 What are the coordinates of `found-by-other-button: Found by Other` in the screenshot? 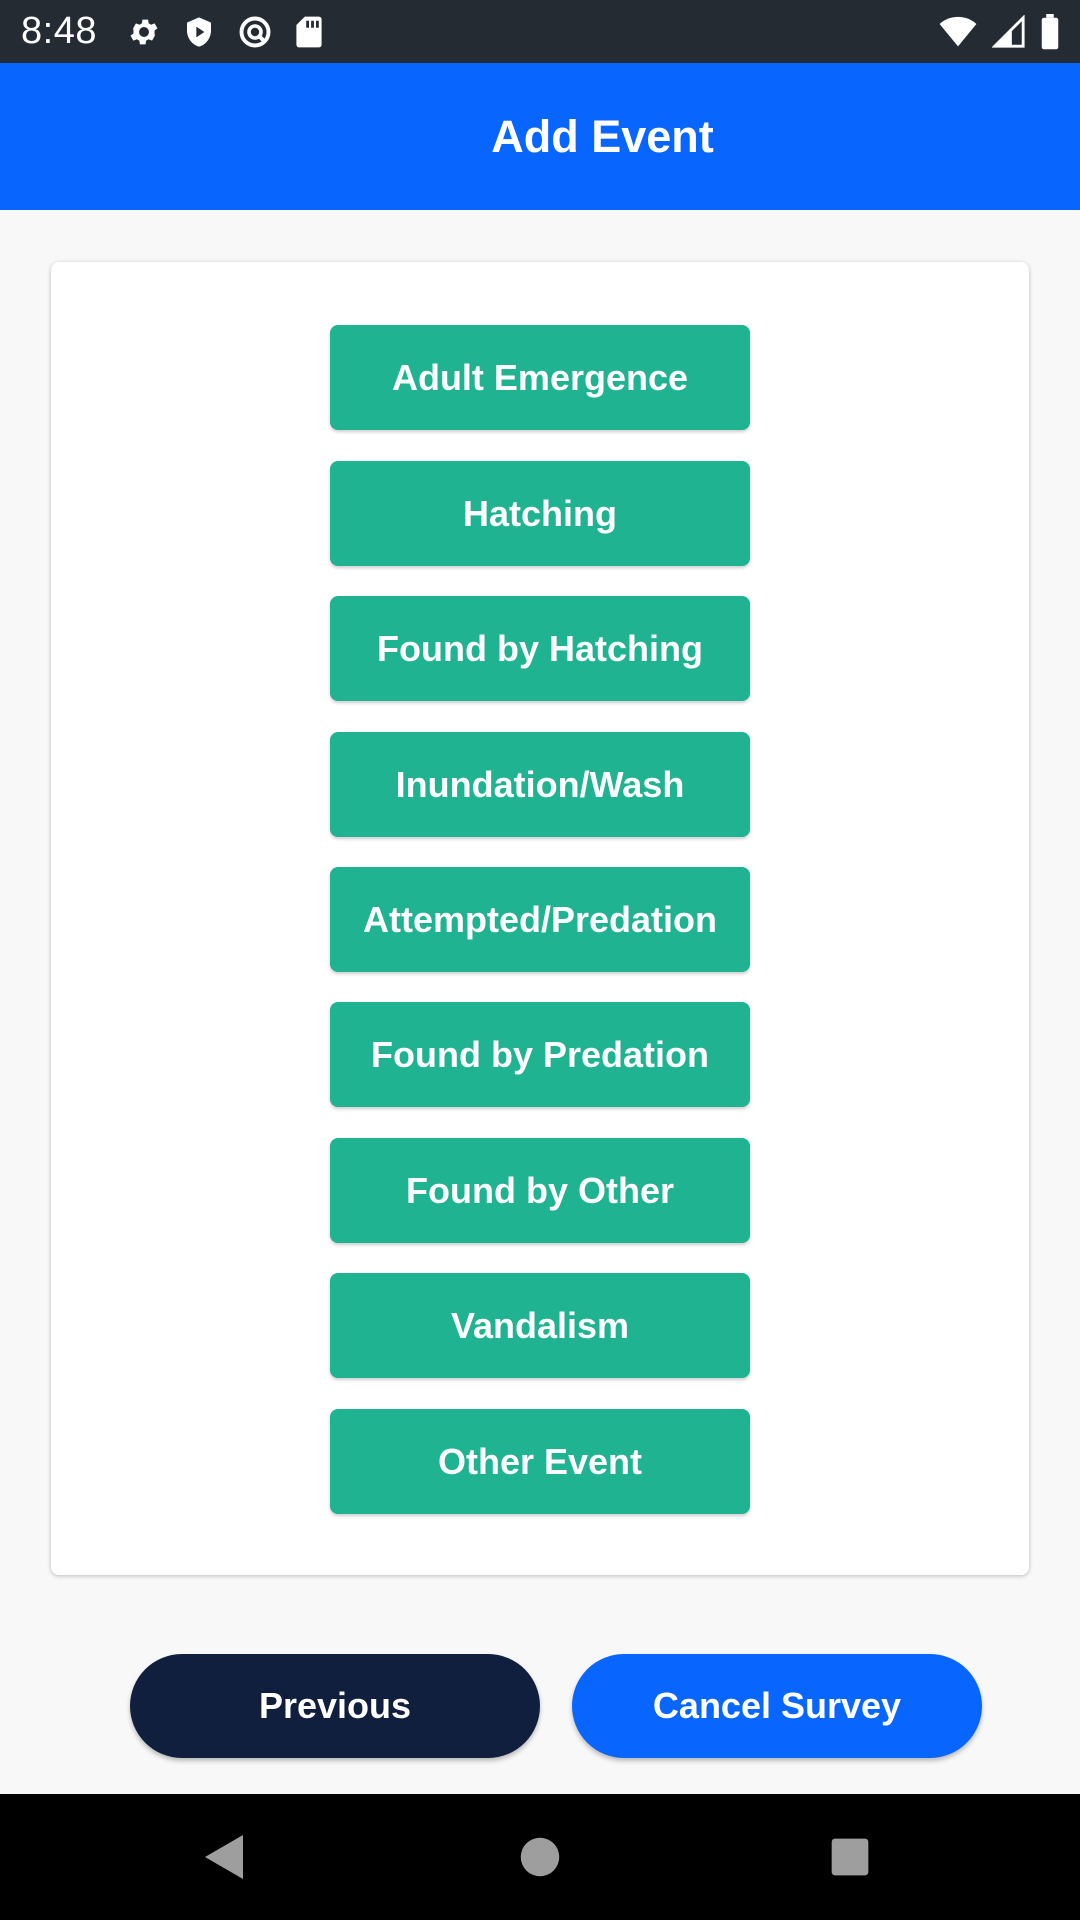 It's located at (540, 1190).